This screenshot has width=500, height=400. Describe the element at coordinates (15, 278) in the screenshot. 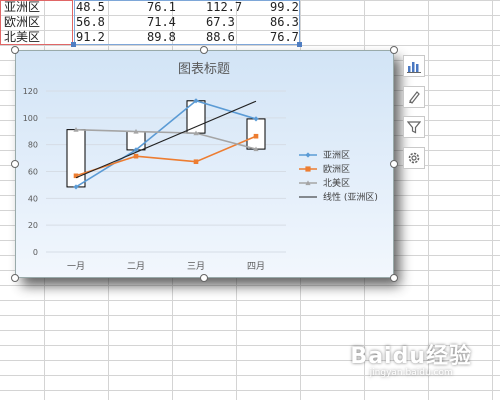

I see `resize-handle-bottom-left` at that location.